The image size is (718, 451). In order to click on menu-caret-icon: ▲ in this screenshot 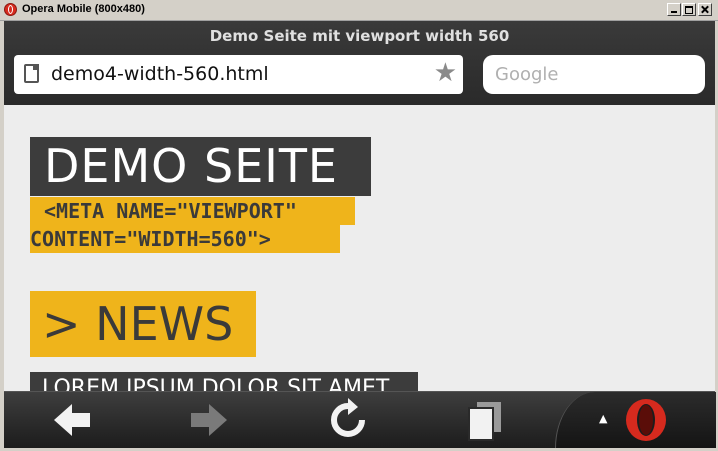, I will do `click(603, 418)`.